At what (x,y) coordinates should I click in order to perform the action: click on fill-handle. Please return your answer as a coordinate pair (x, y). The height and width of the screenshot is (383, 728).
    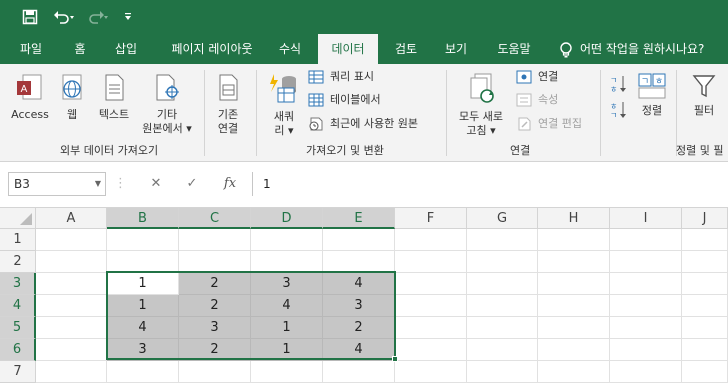
    Looking at the image, I should click on (395, 359).